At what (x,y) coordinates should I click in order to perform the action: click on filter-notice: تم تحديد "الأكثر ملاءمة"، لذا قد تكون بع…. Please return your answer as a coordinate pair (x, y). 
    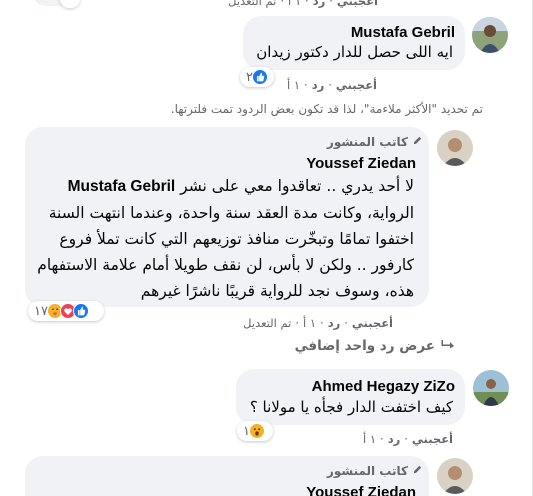
    Looking at the image, I should click on (326, 109).